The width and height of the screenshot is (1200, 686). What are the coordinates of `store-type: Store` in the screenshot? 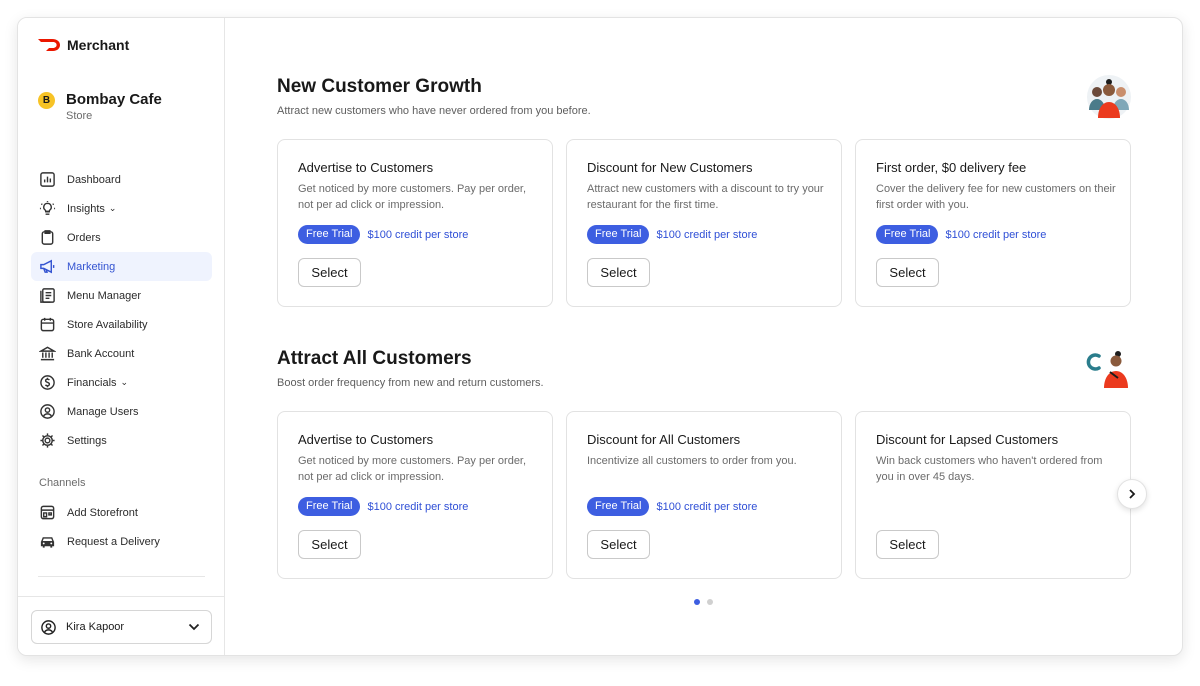 It's located at (79, 116).